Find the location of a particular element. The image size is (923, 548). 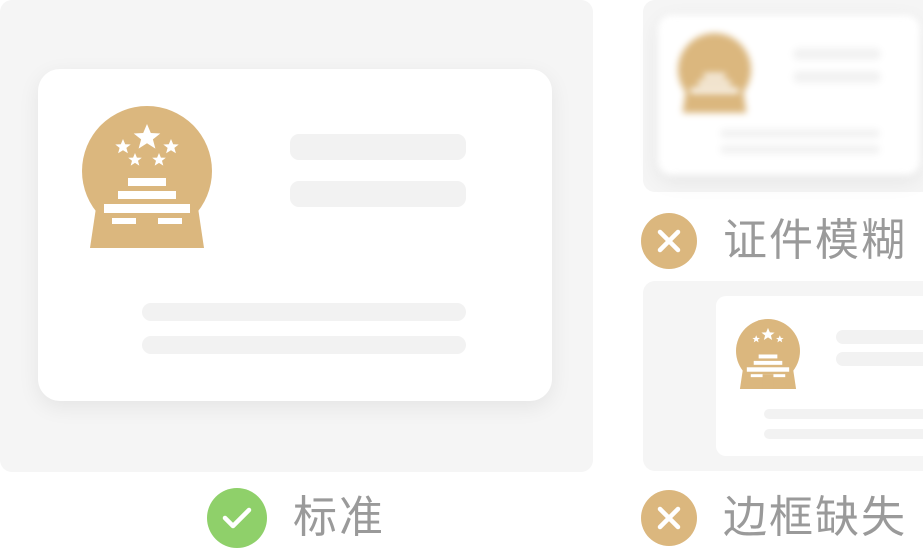

blurry-example-panel is located at coordinates (783, 96).